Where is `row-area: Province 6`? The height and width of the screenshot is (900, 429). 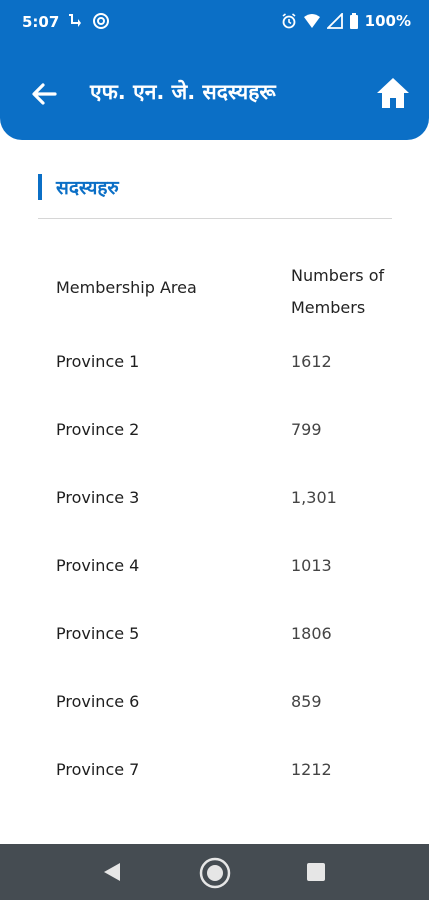
row-area: Province 6 is located at coordinates (98, 701).